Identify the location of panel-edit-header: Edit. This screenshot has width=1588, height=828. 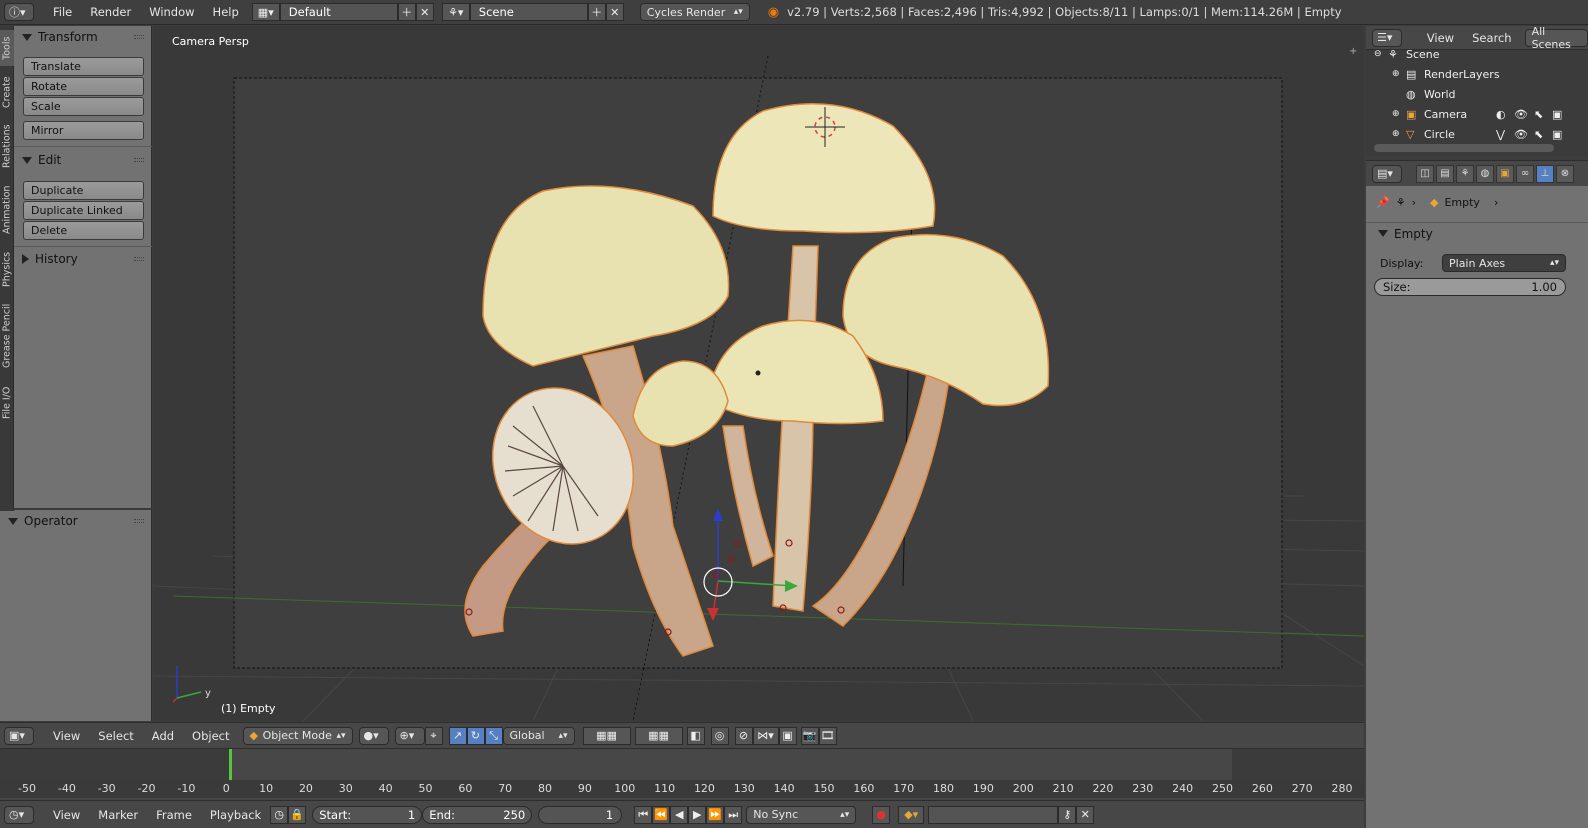
(83, 160).